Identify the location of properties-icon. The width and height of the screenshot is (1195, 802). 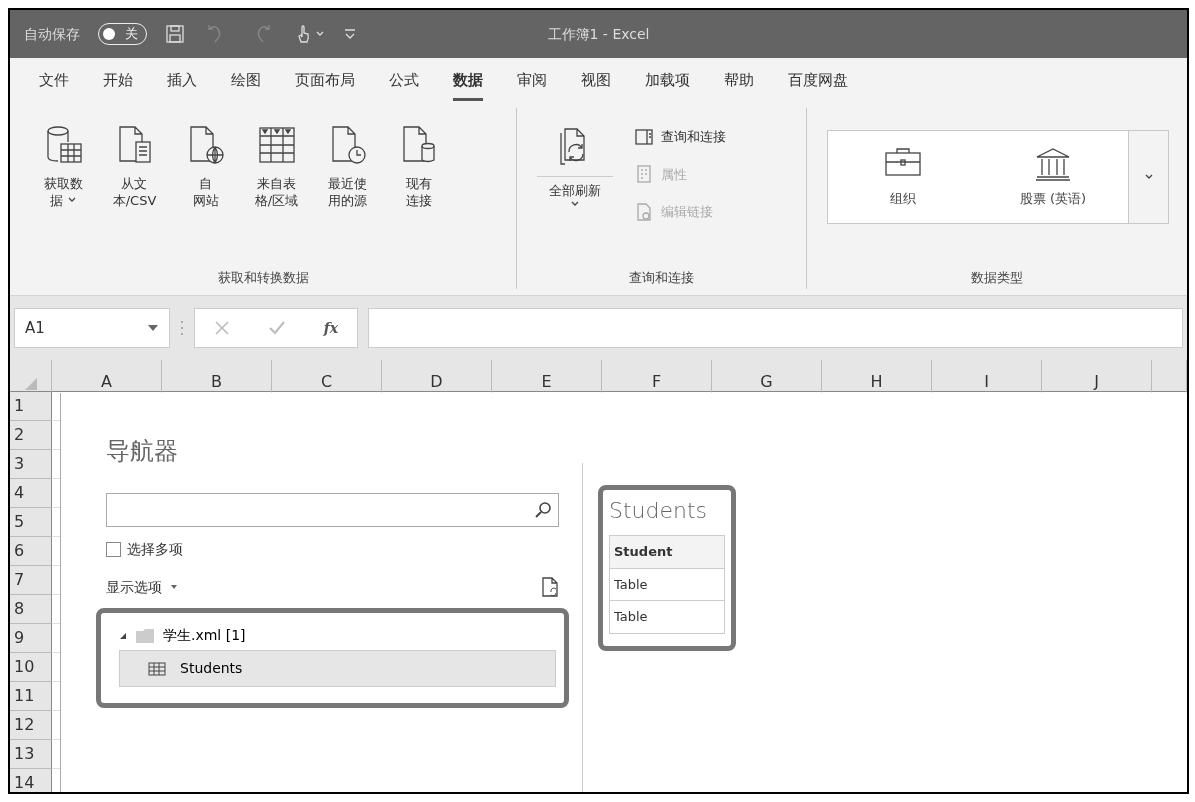
(644, 174).